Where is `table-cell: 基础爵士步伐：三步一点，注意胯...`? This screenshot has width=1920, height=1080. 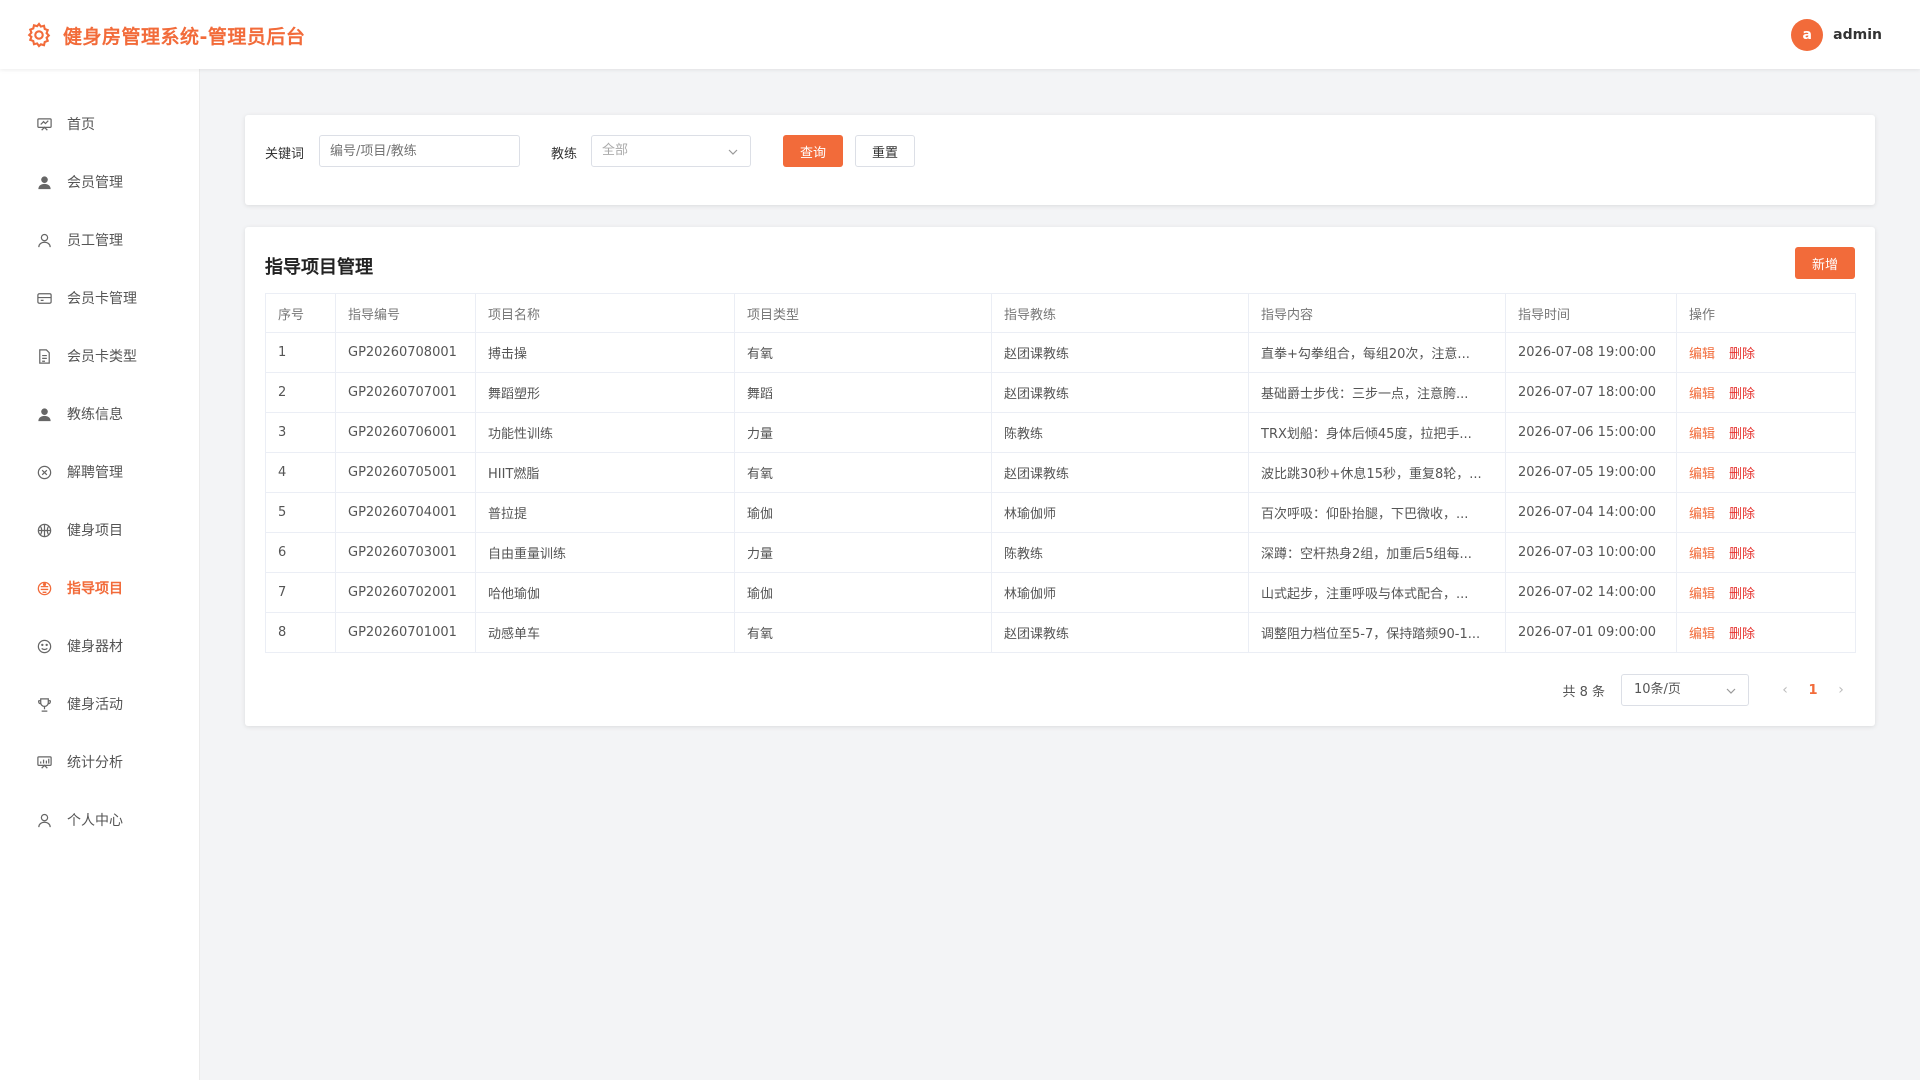 table-cell: 基础爵士步伐：三步一点，注意胯... is located at coordinates (1377, 392).